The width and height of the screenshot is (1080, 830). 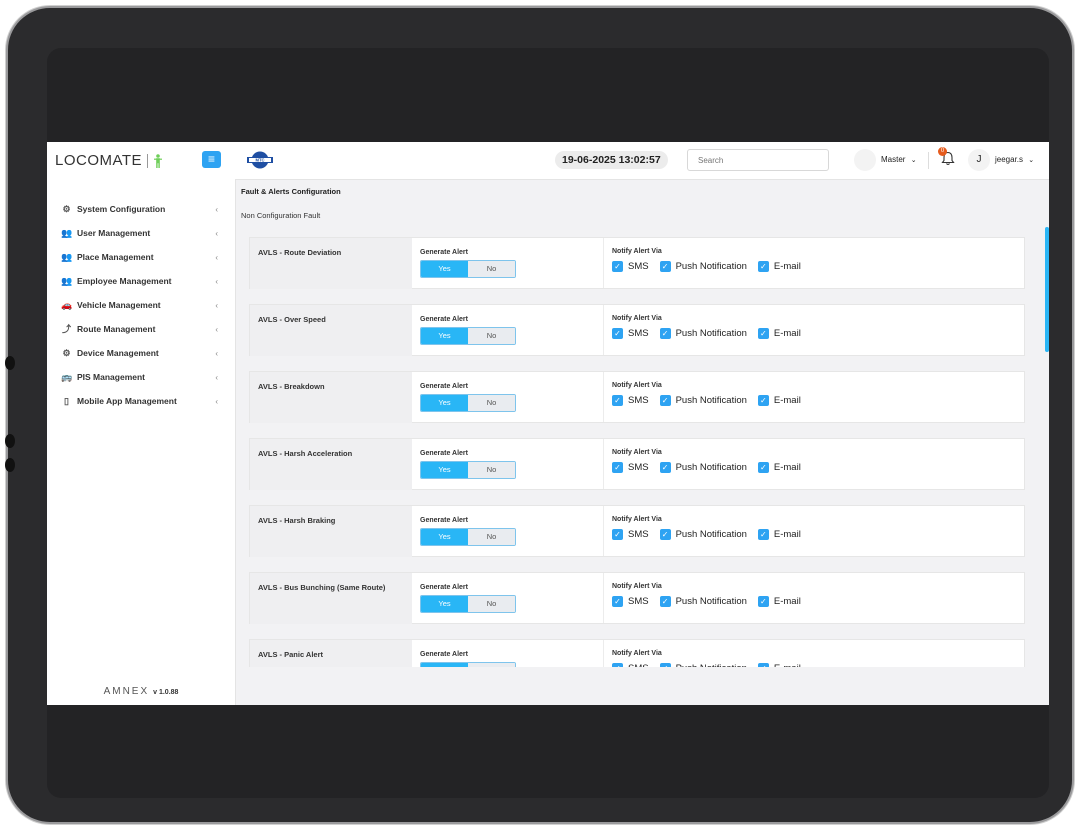 What do you see at coordinates (1014, 159) in the screenshot?
I see `user-dropdown: jeegar.s ⌄` at bounding box center [1014, 159].